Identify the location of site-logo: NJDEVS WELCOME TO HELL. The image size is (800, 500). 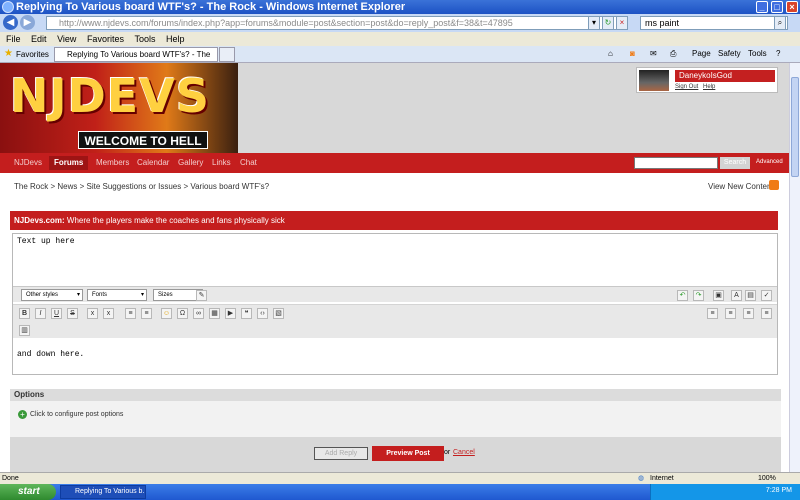
(119, 108).